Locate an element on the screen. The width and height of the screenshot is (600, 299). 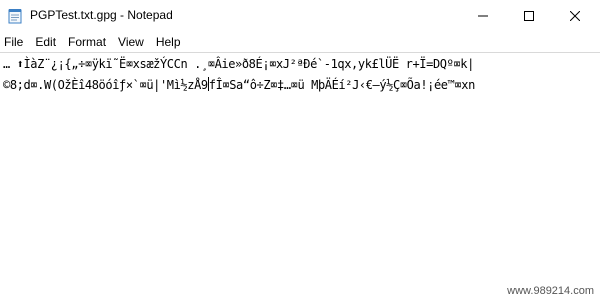
notepad-icon is located at coordinates (15, 16).